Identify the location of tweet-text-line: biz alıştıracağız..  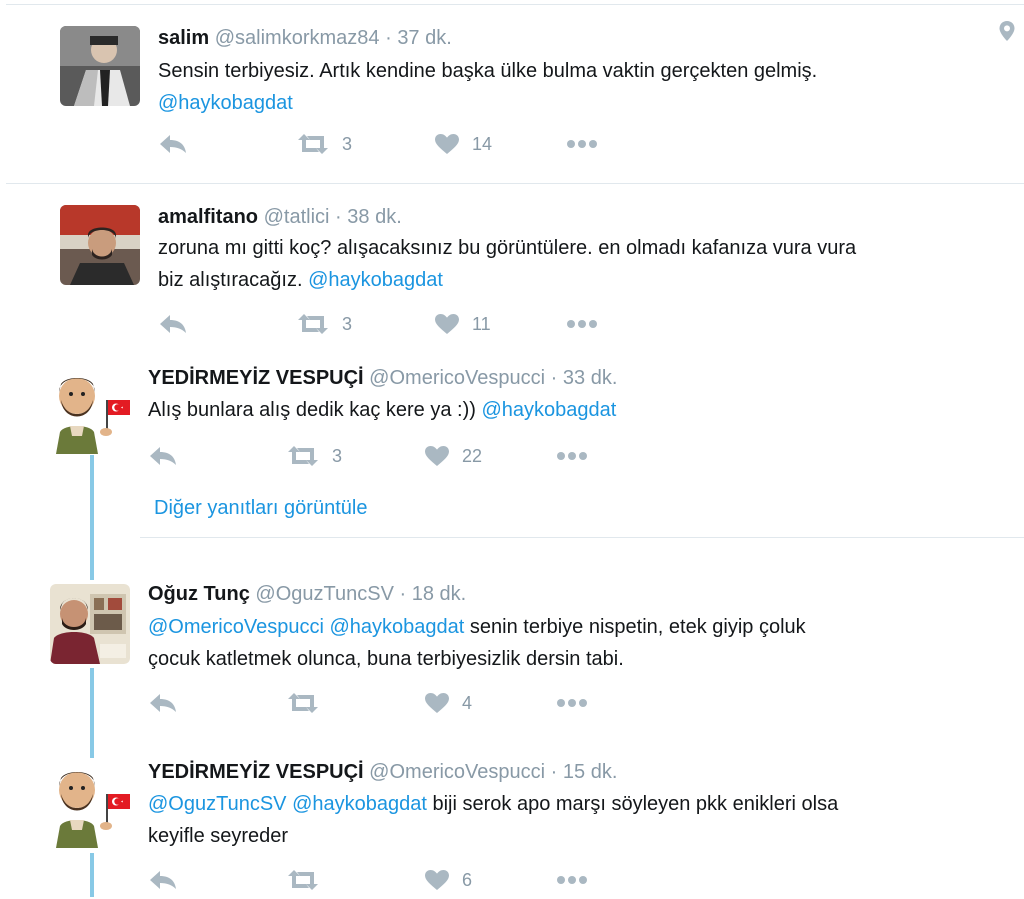
(230, 280).